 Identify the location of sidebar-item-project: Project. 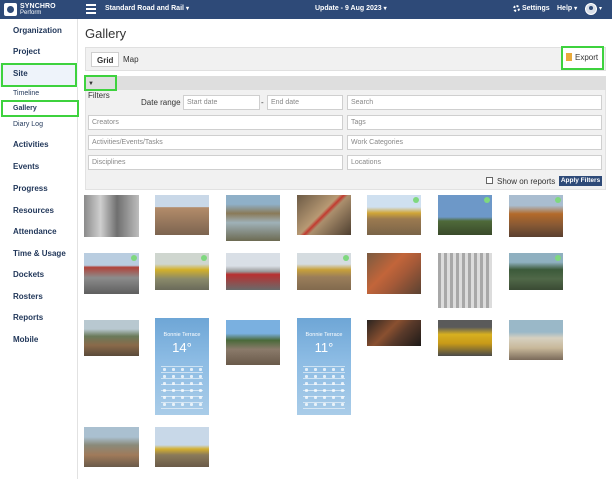
(26, 51).